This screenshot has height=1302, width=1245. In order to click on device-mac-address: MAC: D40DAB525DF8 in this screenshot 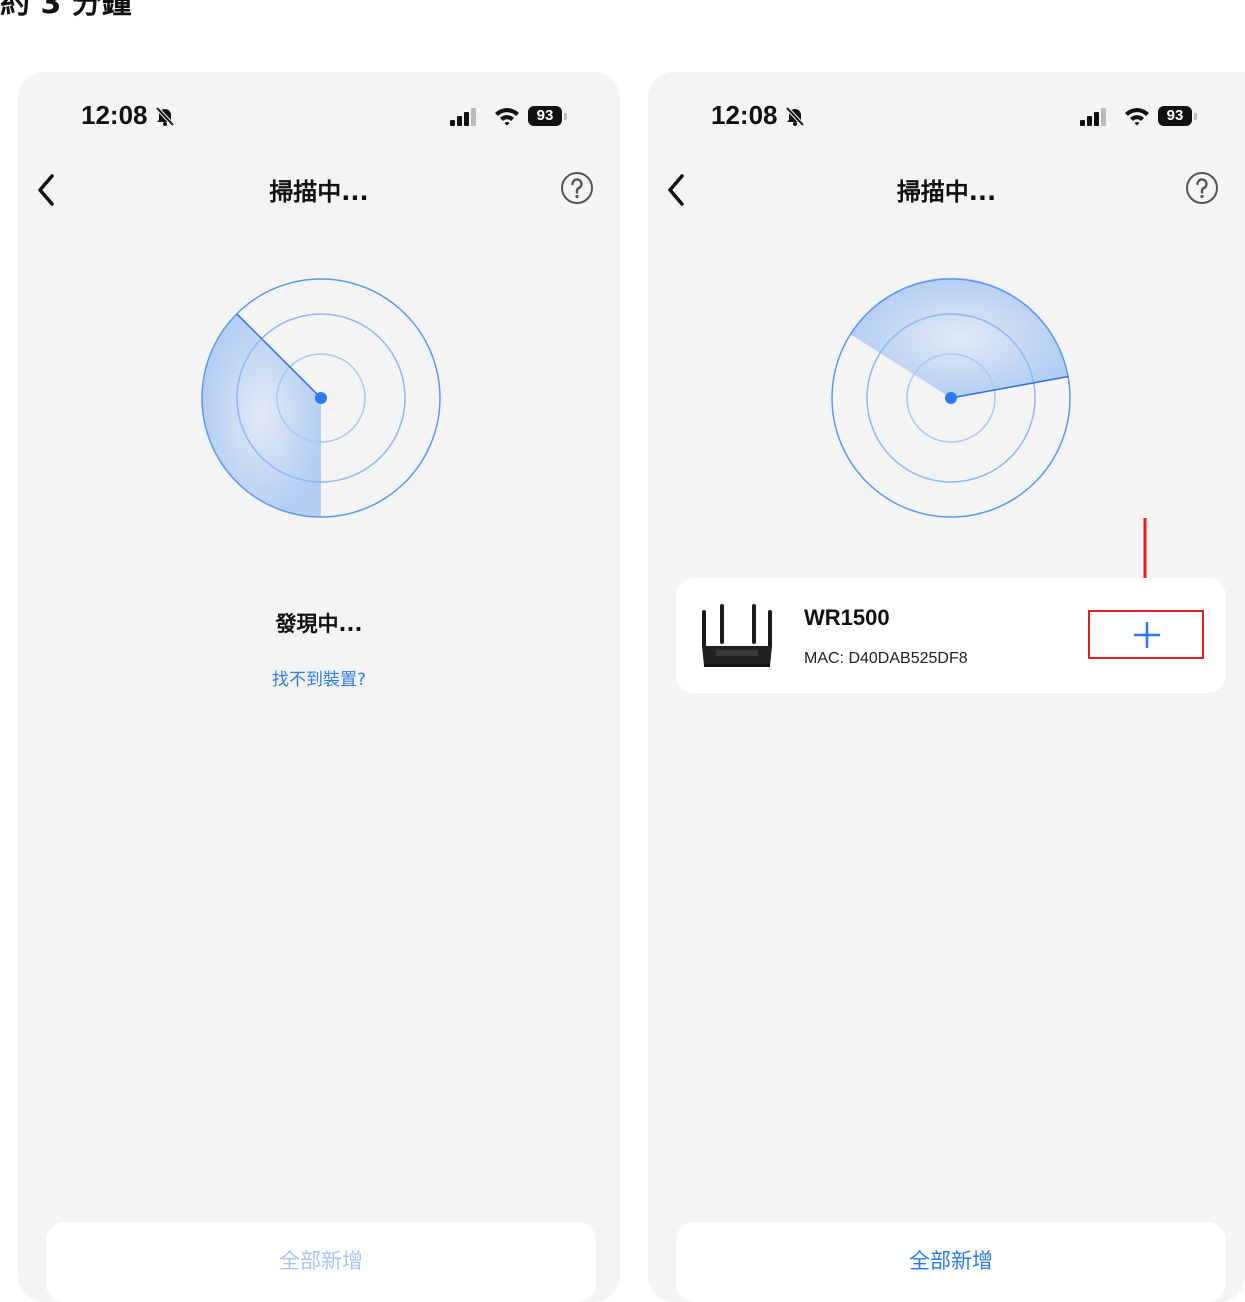, I will do `click(886, 658)`.